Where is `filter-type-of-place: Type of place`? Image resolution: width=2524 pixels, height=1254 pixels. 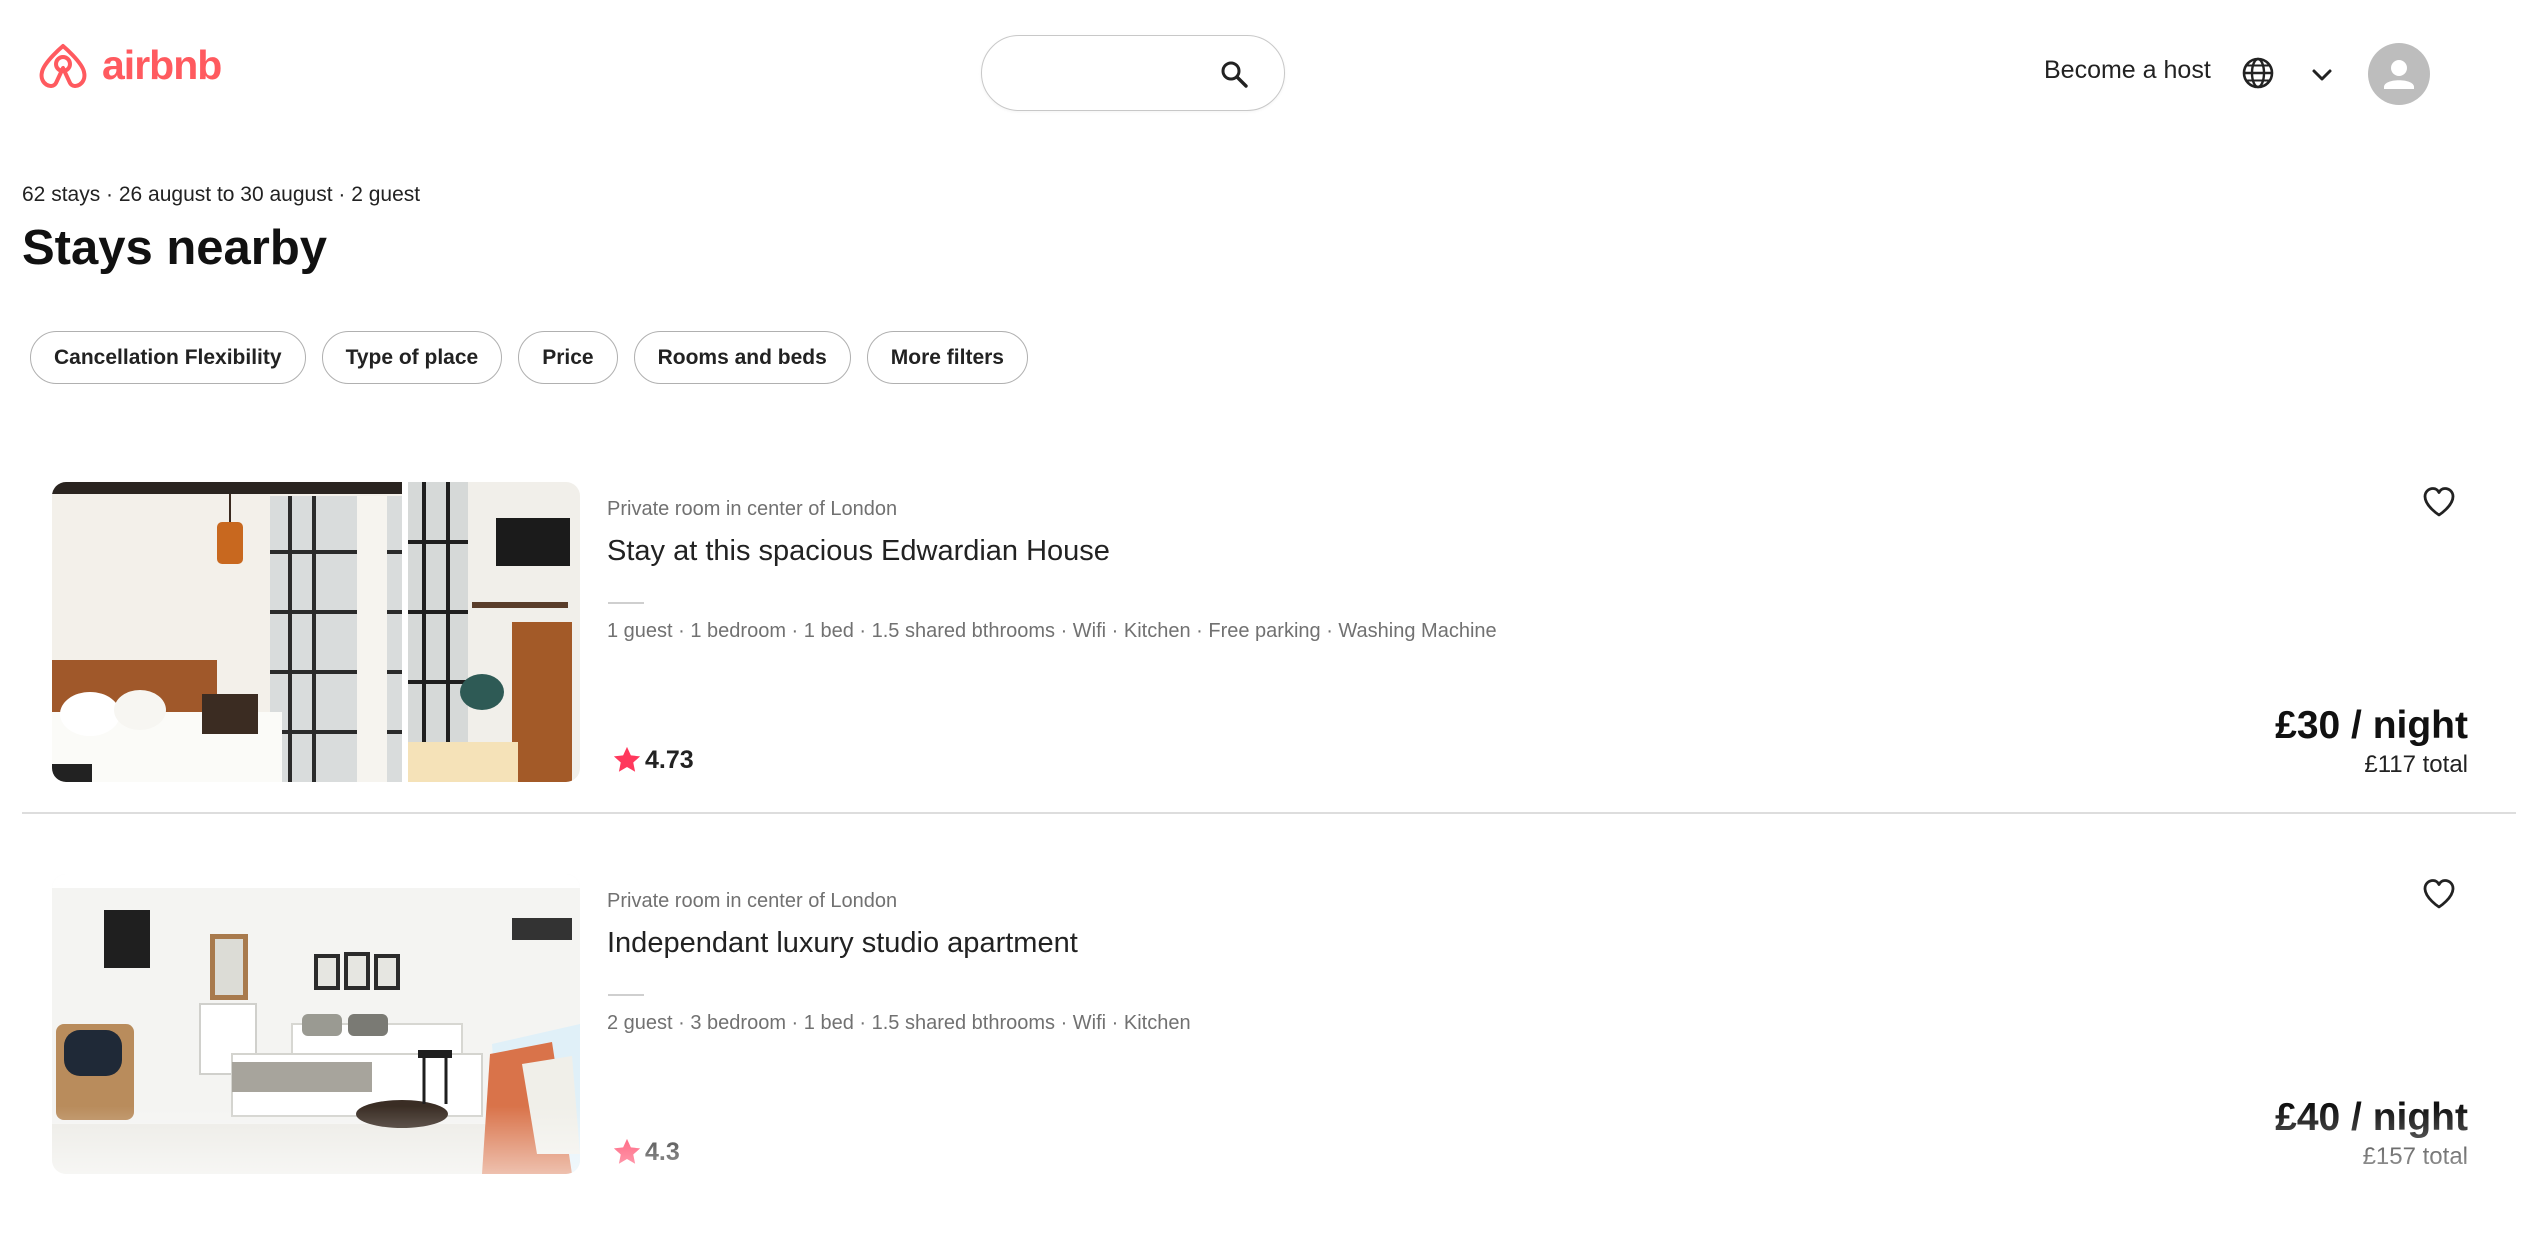 filter-type-of-place: Type of place is located at coordinates (412, 357).